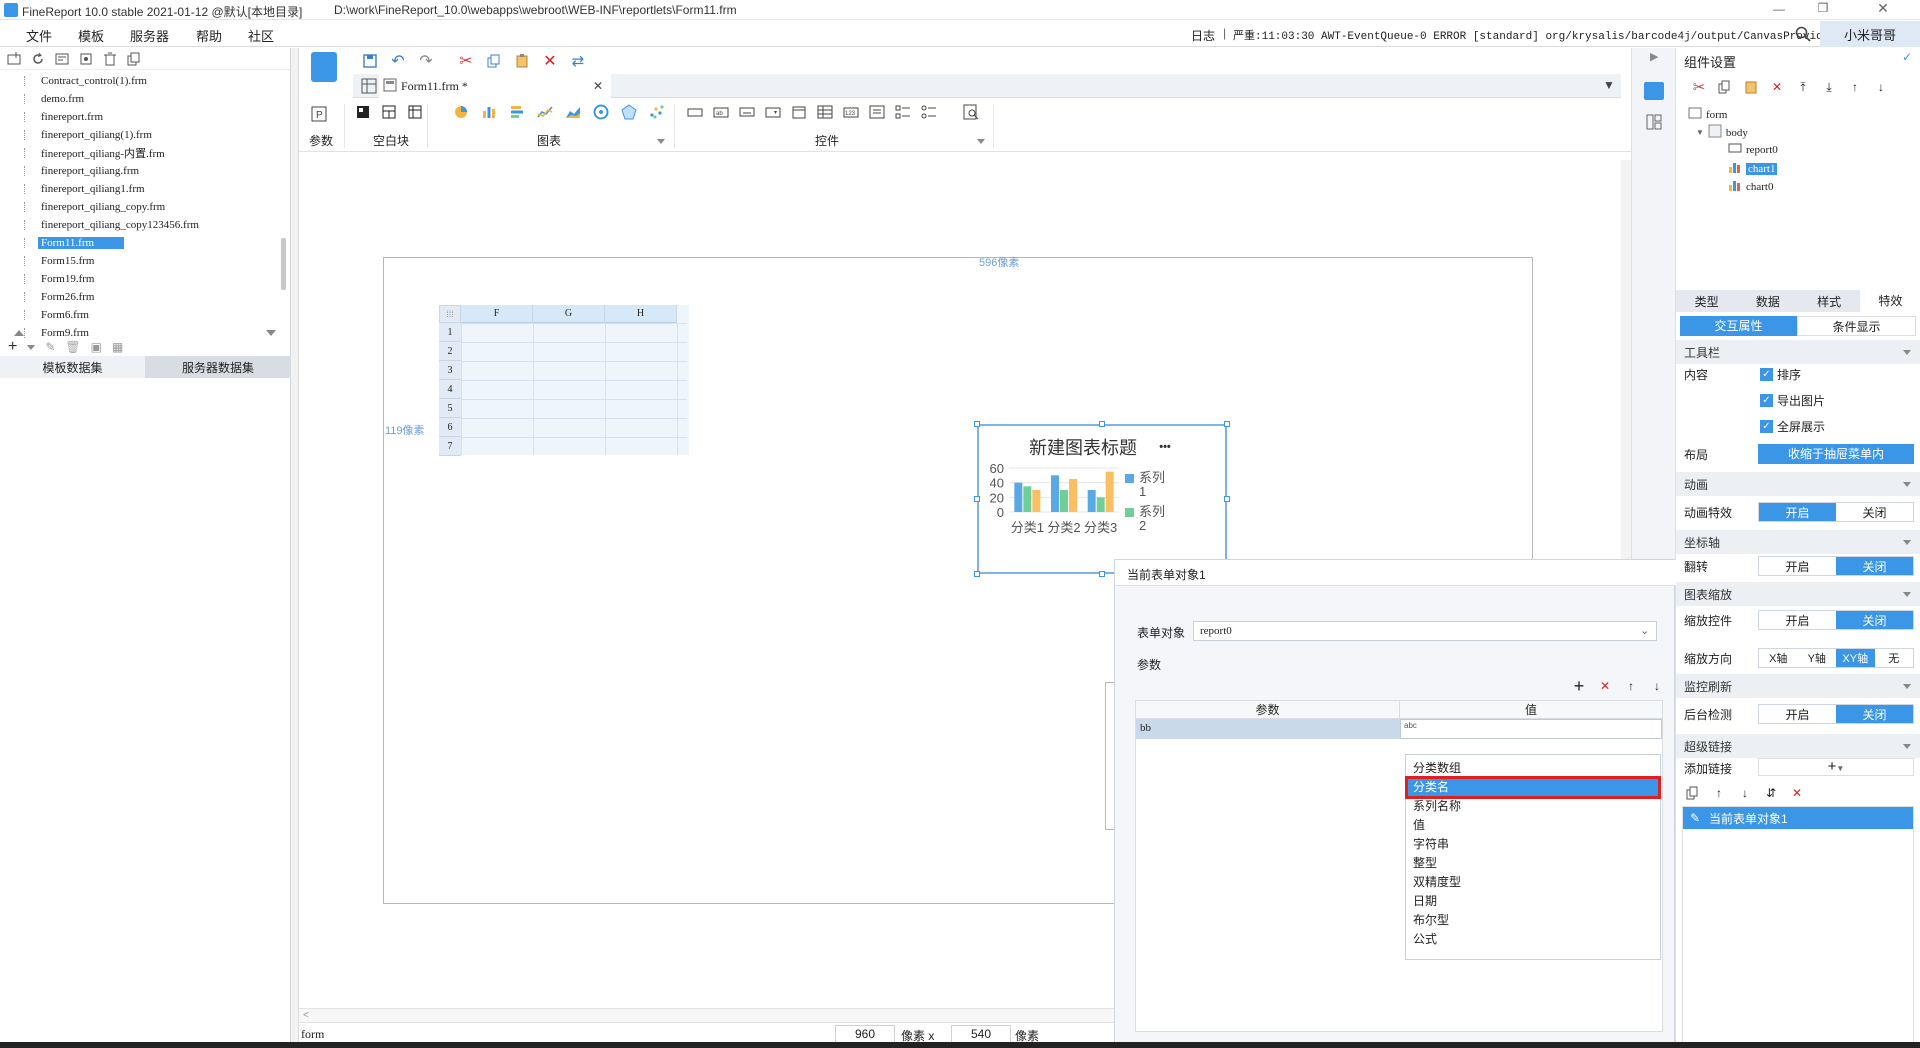 This screenshot has height=1048, width=1920. Describe the element at coordinates (1693, 793) in the screenshot. I see `copy-link-icon` at that location.